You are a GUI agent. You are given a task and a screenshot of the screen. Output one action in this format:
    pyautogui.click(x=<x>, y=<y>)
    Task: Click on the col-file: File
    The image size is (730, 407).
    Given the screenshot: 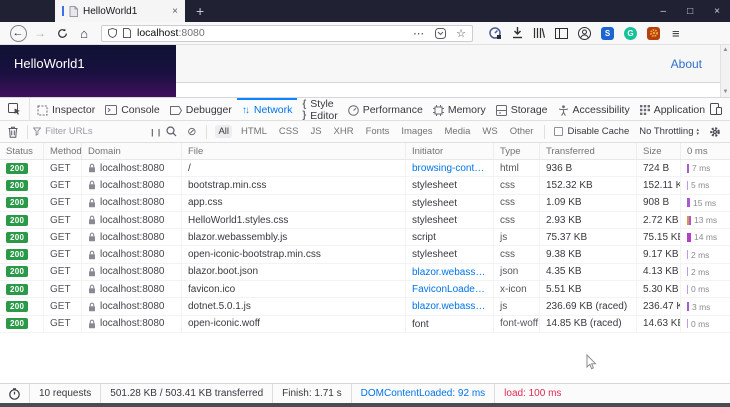 What is the action you would take?
    pyautogui.click(x=294, y=151)
    